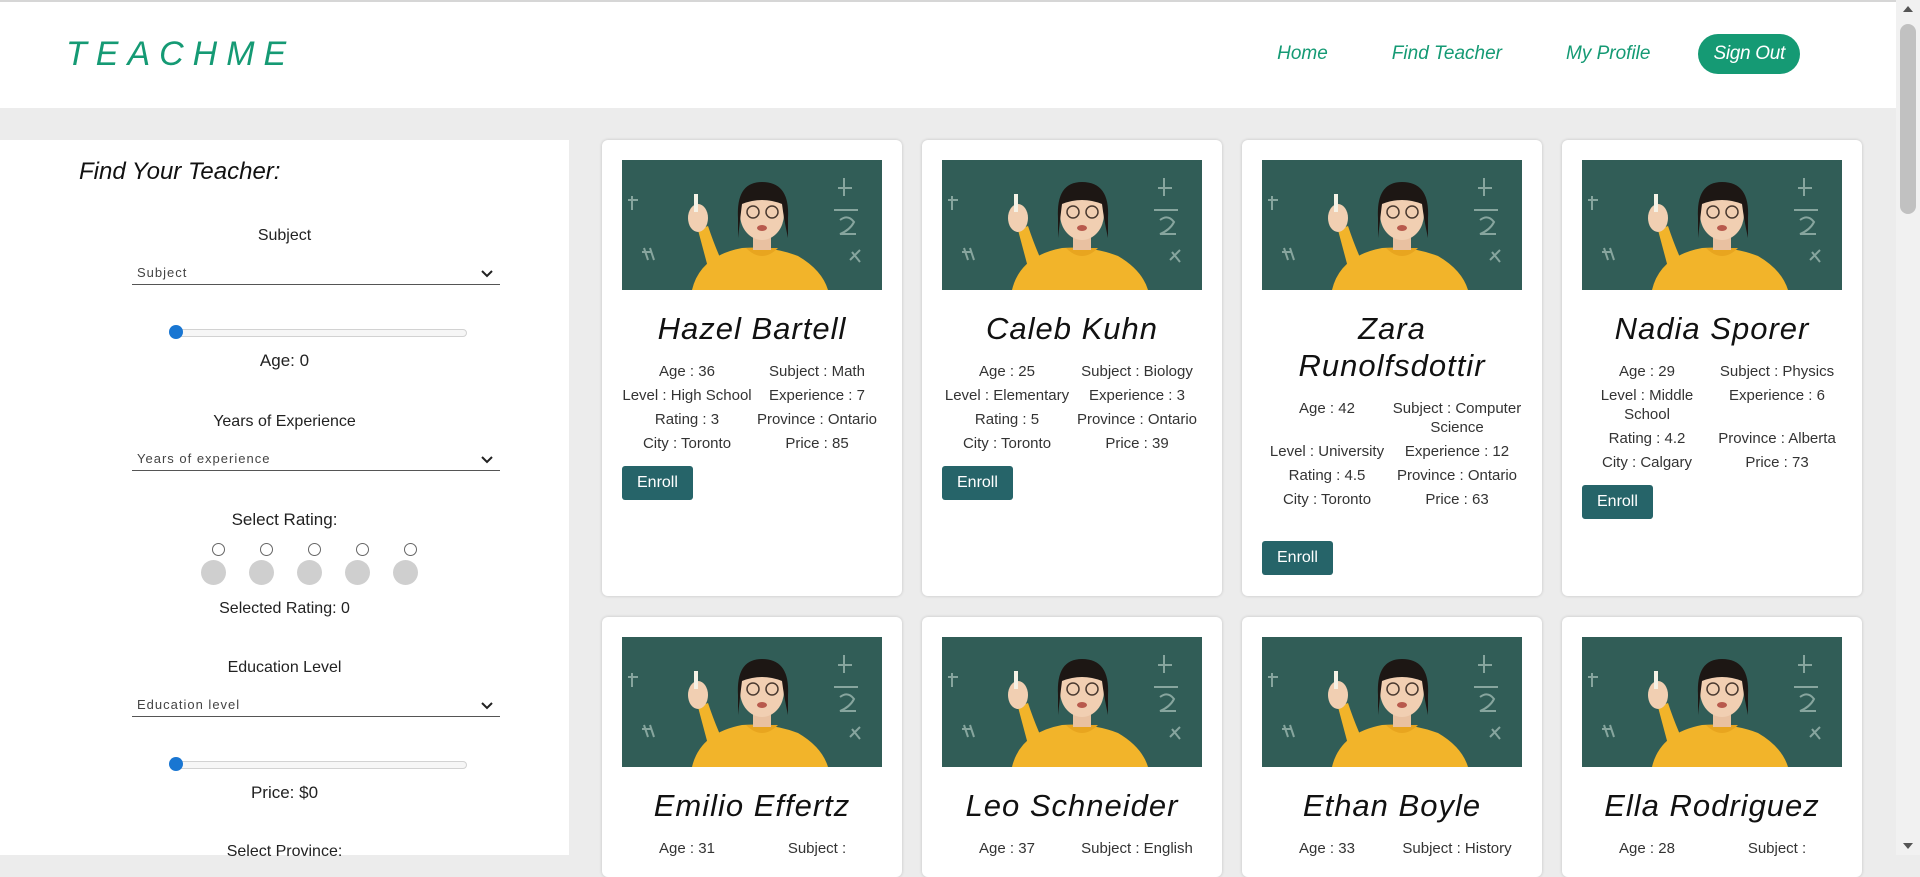 The image size is (1920, 877). I want to click on teacher-rating: Rating : 5, so click(1007, 419).